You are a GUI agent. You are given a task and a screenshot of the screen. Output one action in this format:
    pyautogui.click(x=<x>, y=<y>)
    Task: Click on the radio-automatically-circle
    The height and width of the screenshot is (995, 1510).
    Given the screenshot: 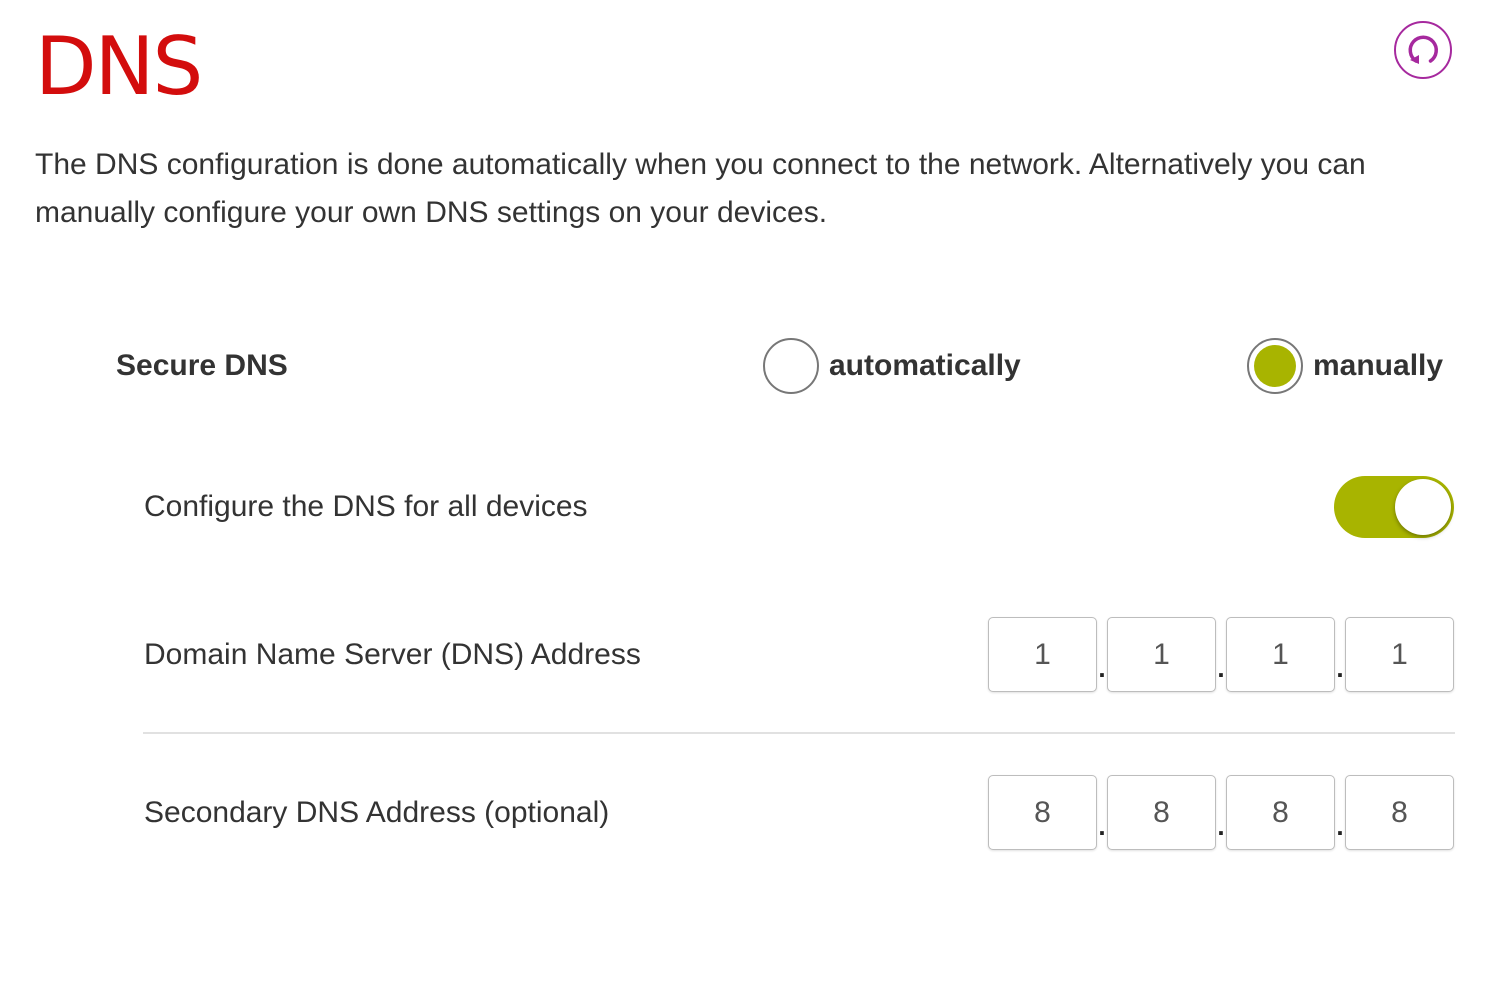 What is the action you would take?
    pyautogui.click(x=791, y=366)
    